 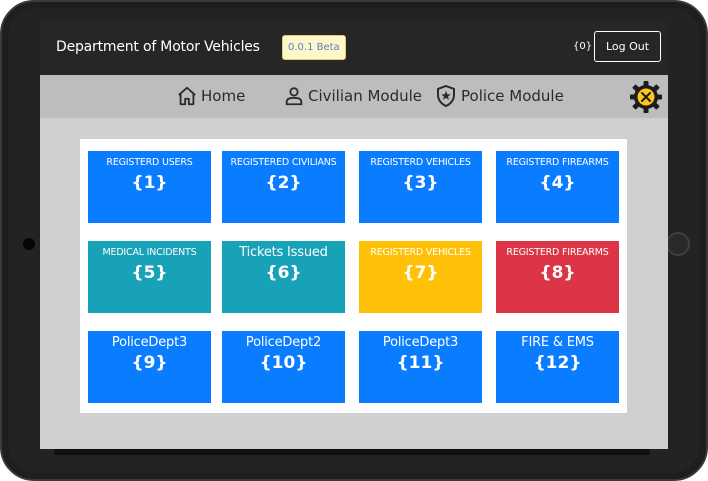 What do you see at coordinates (365, 96) in the screenshot?
I see `nav-civilian-label: Civilian Module` at bounding box center [365, 96].